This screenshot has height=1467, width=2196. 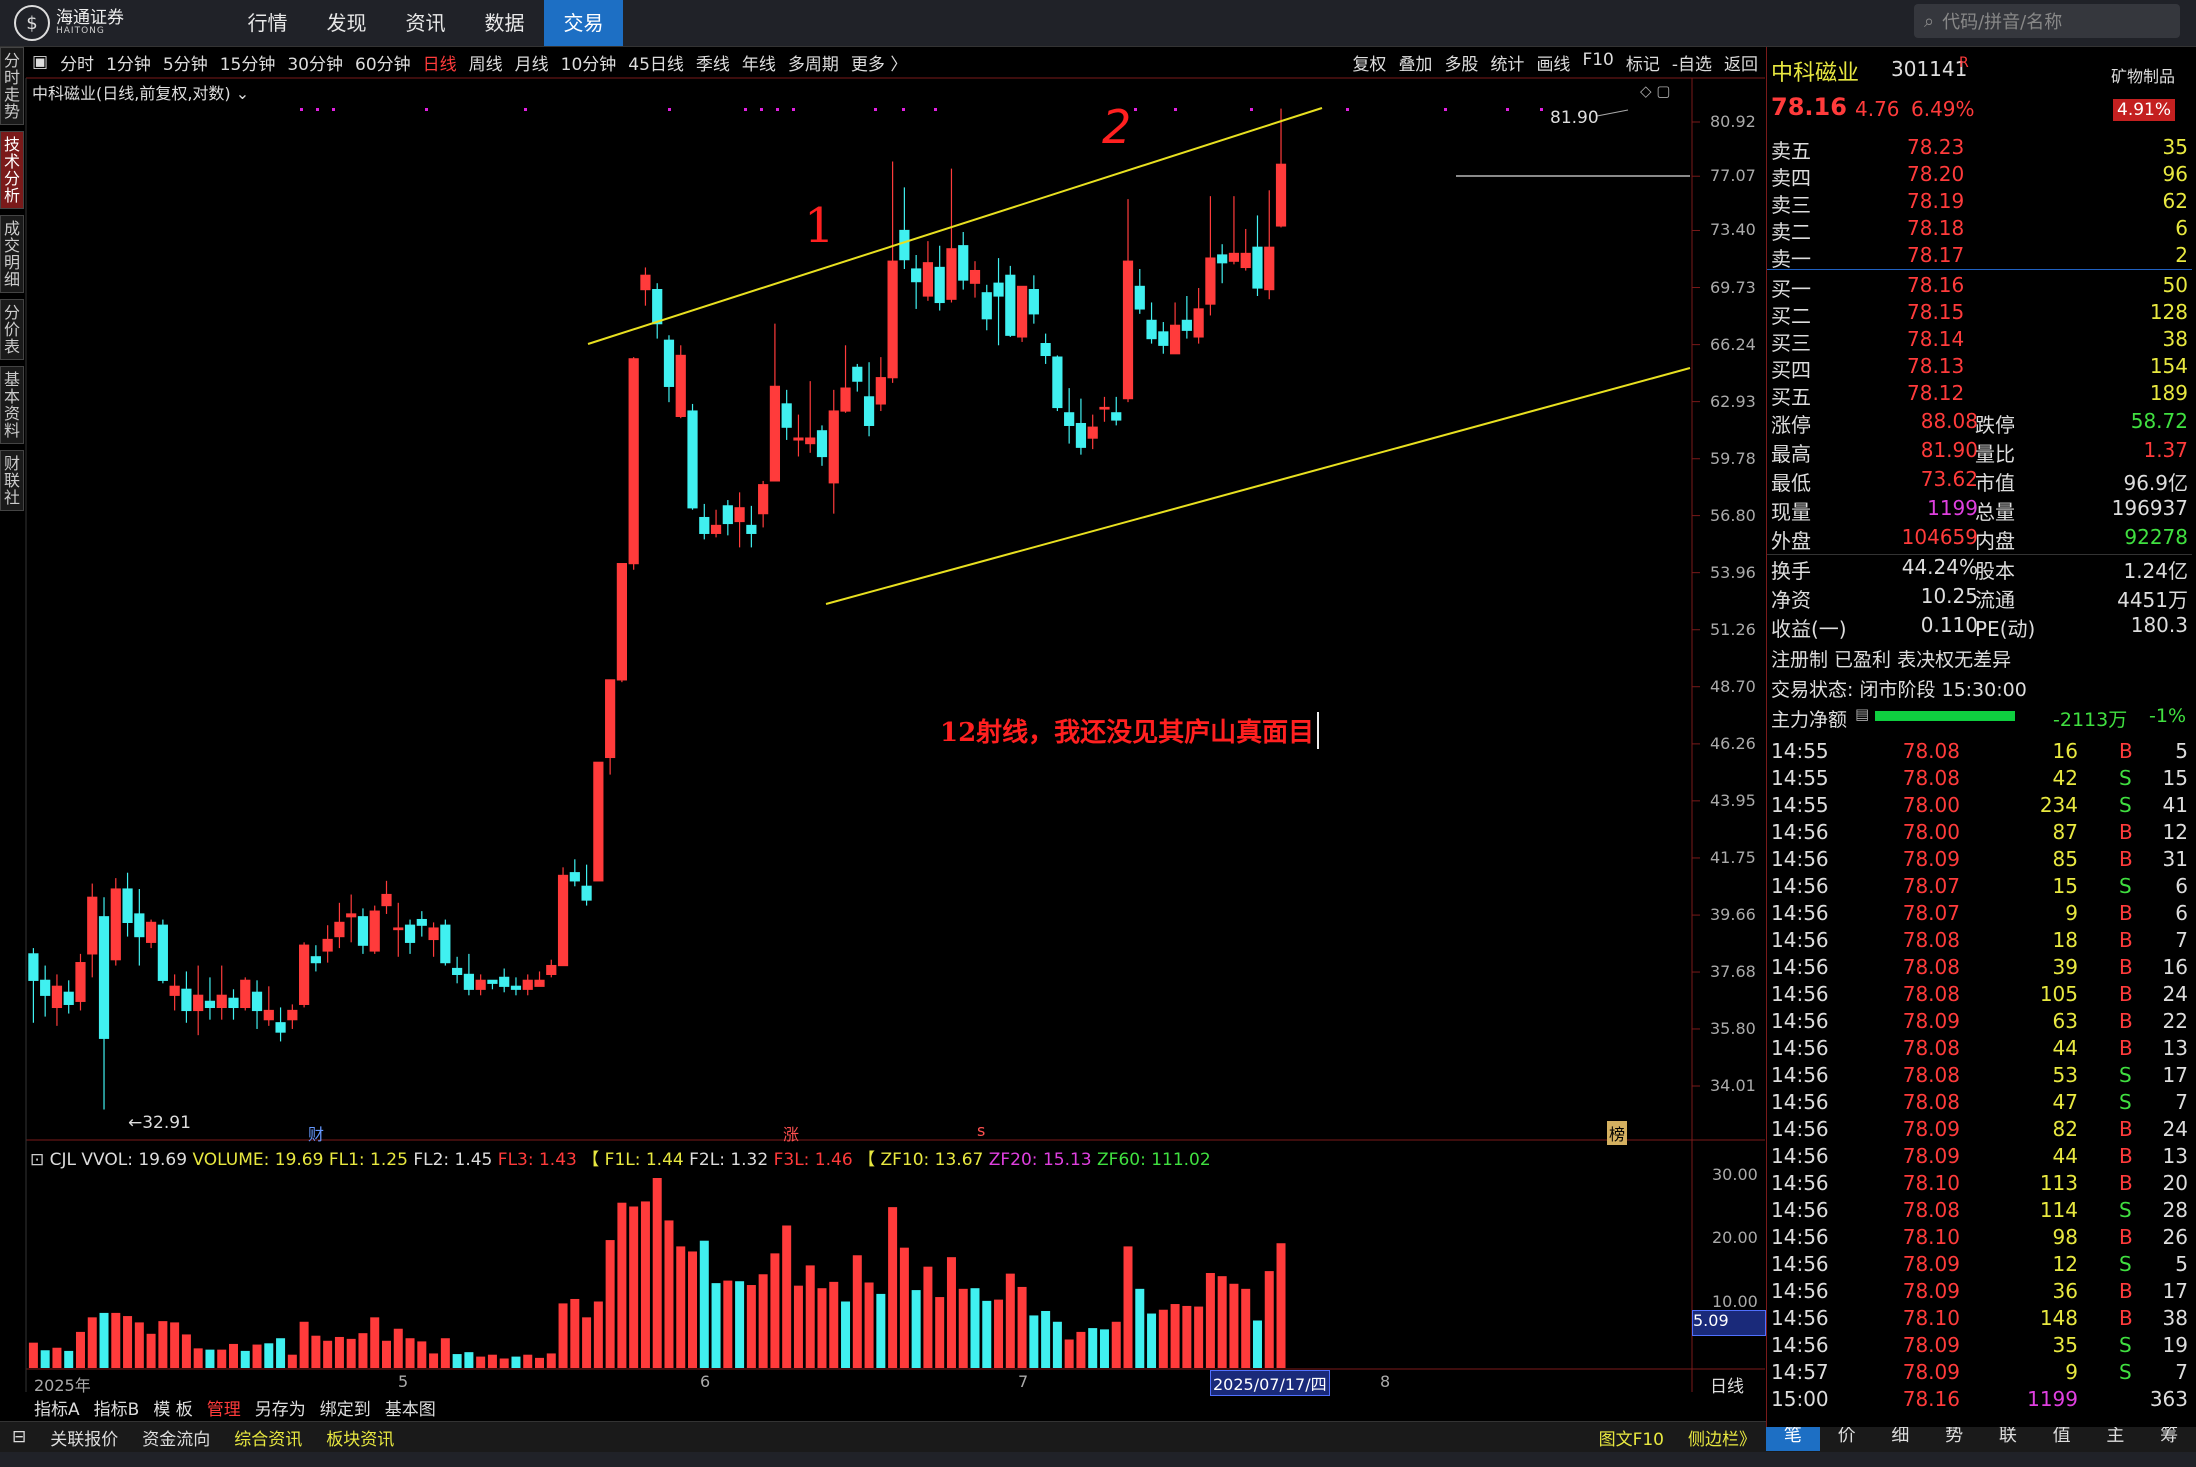 I want to click on side-tab-fenshi: 分时走势, so click(x=12, y=86).